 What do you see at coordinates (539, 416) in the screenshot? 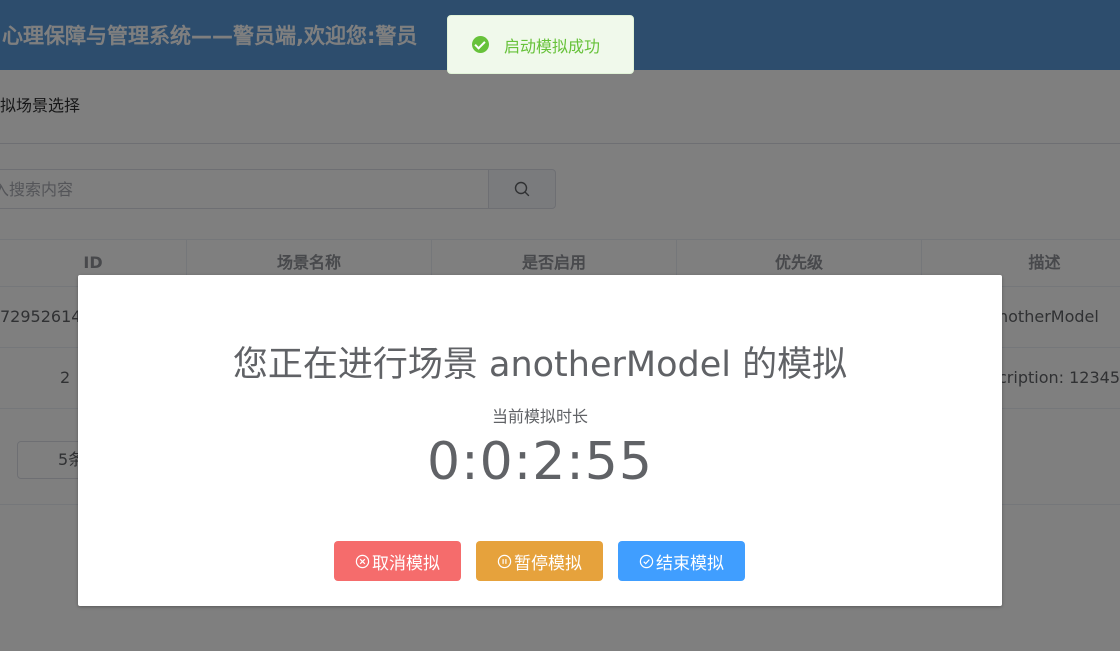
I see `duration-label: 当前模拟时长` at bounding box center [539, 416].